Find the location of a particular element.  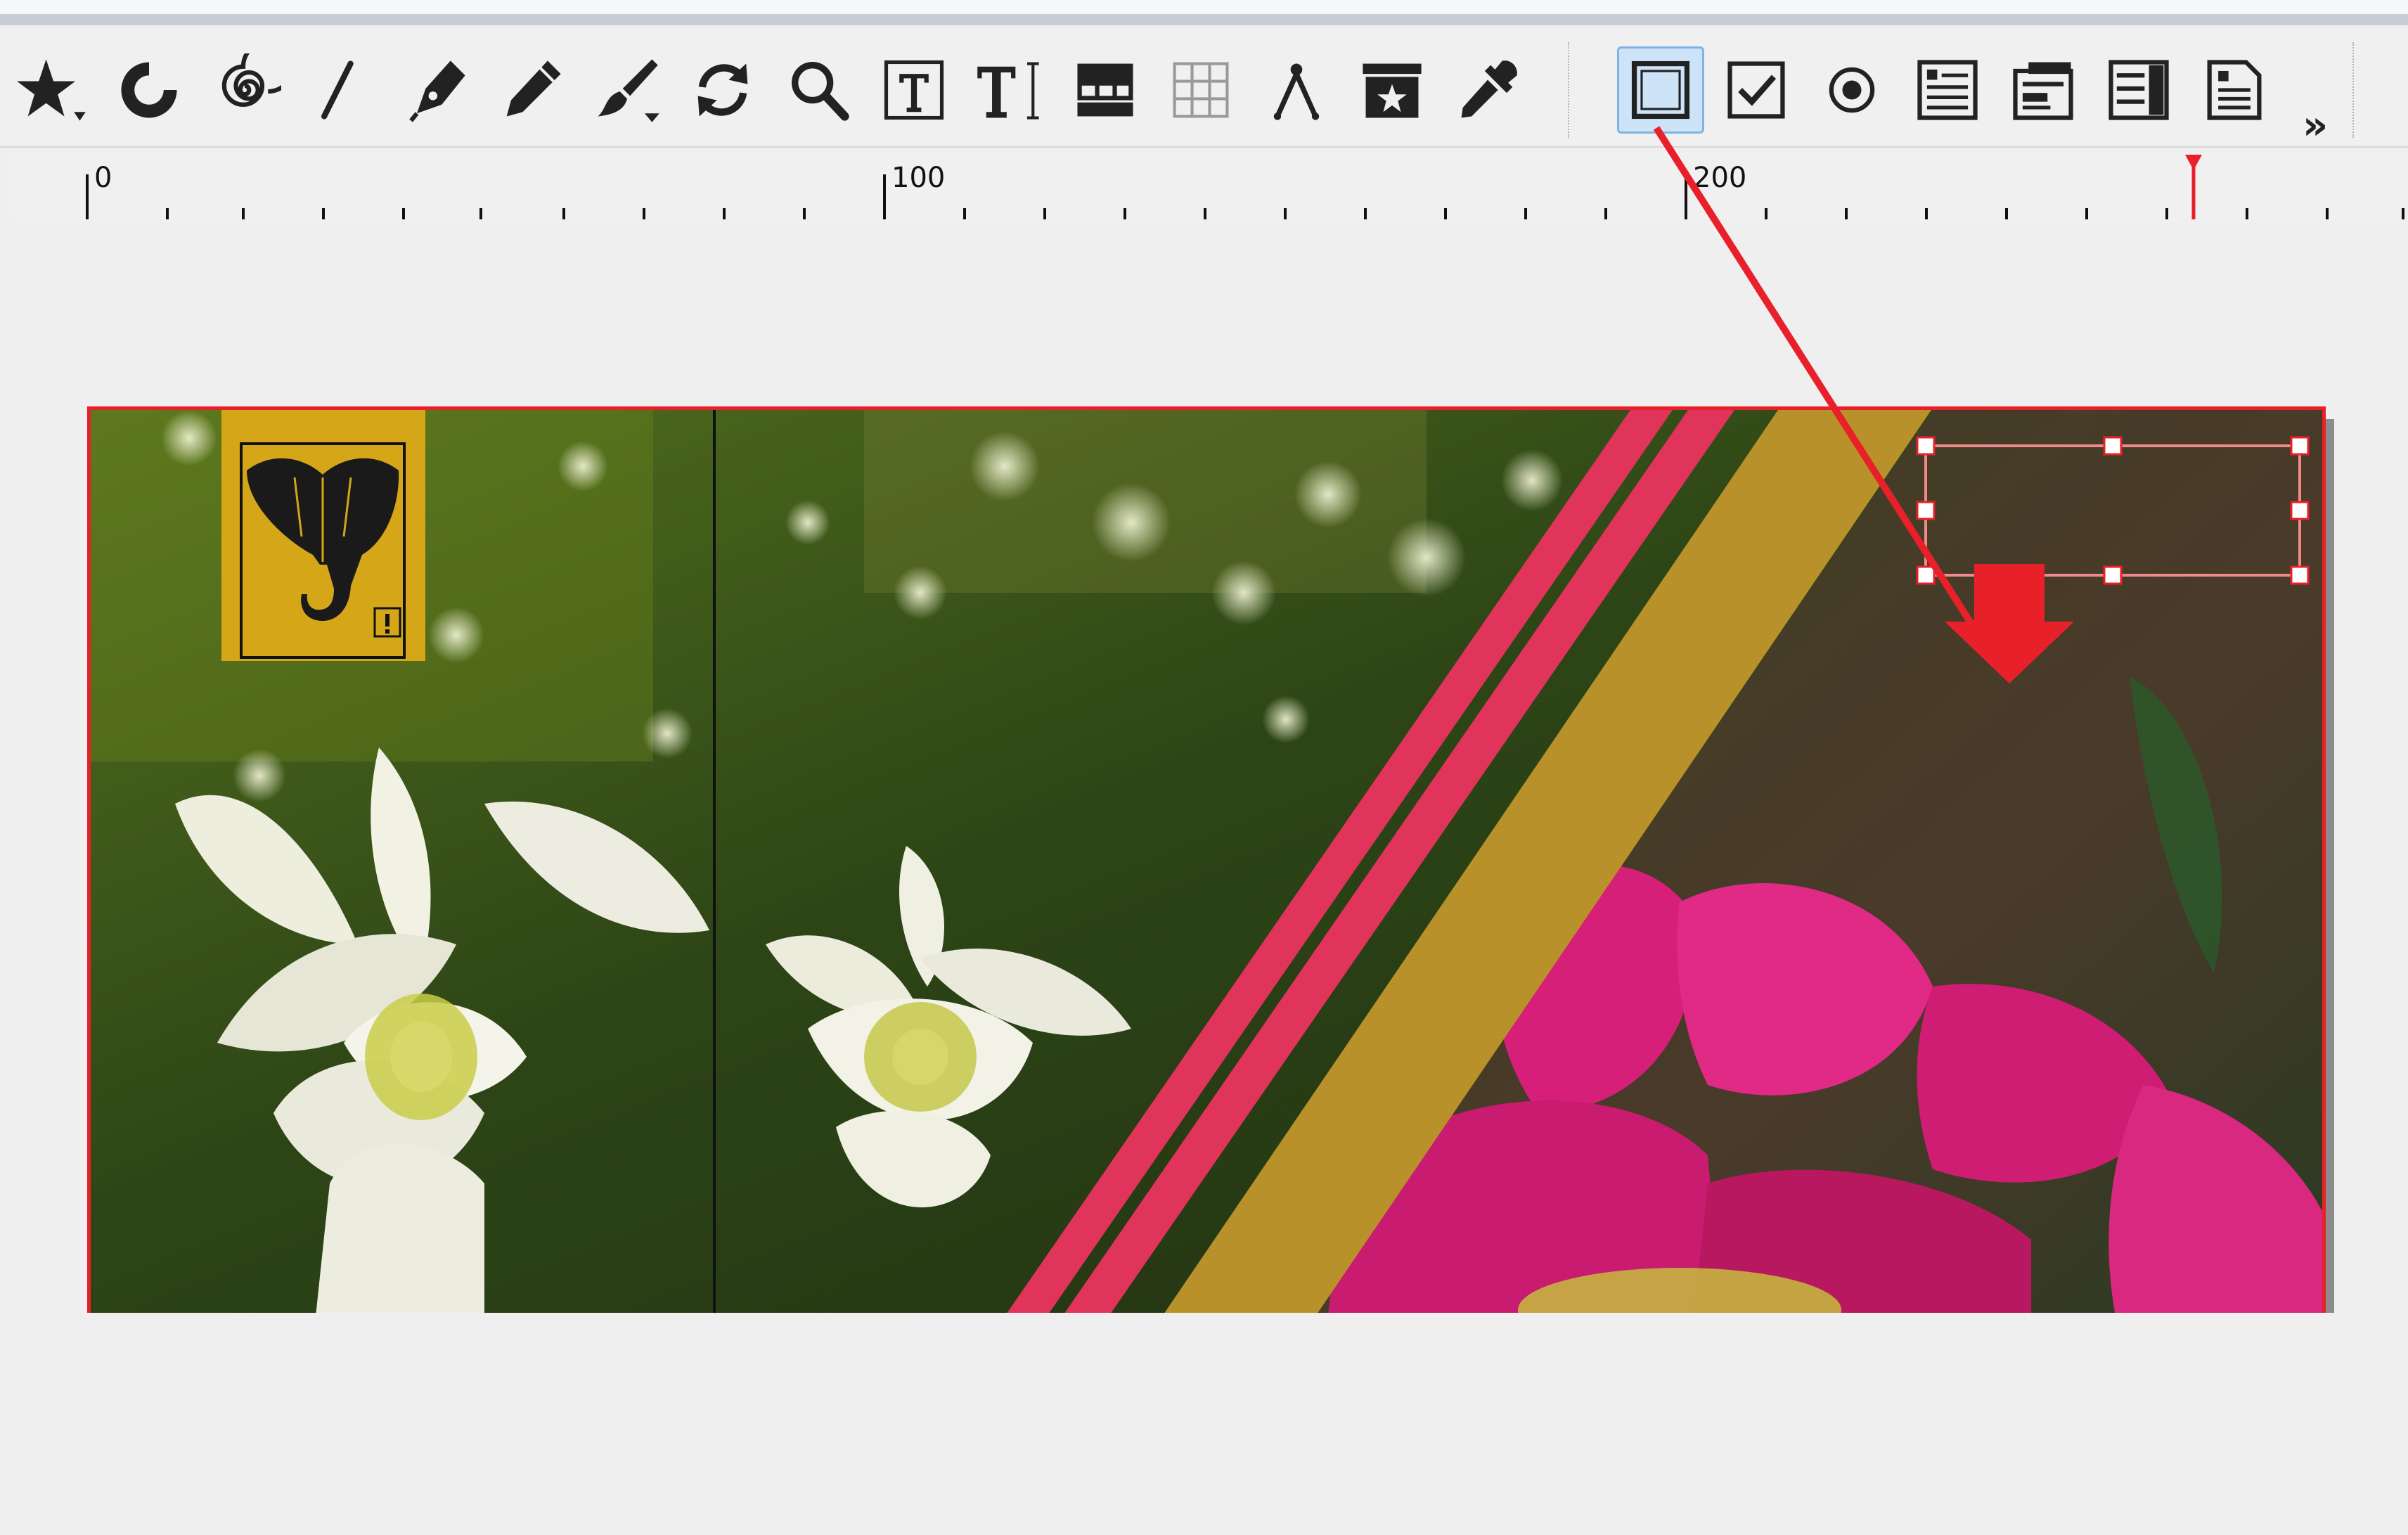

annotation-arrow is located at coordinates (2009, 623).